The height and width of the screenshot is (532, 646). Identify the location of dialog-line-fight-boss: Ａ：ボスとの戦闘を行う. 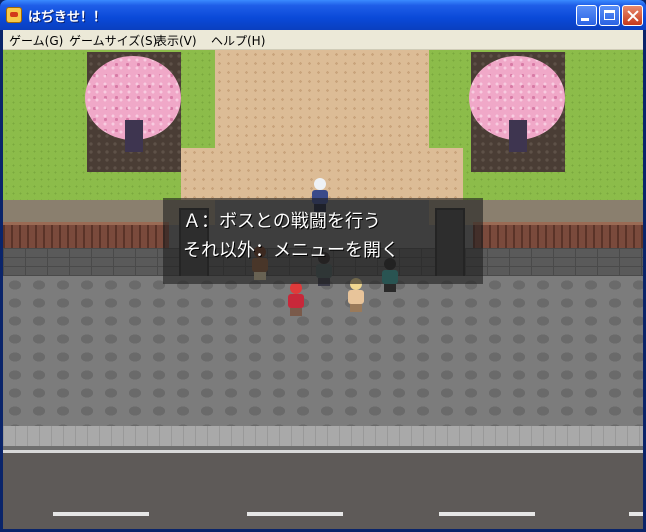
(282, 221).